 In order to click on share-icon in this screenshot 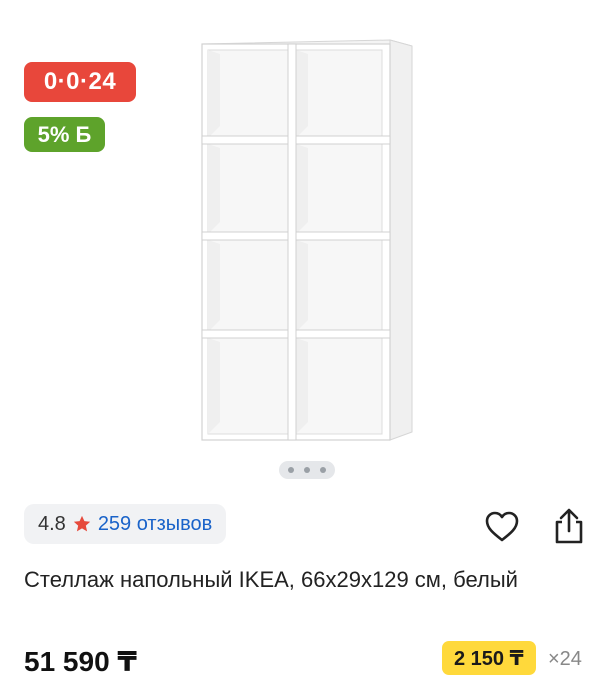, I will do `click(569, 526)`.